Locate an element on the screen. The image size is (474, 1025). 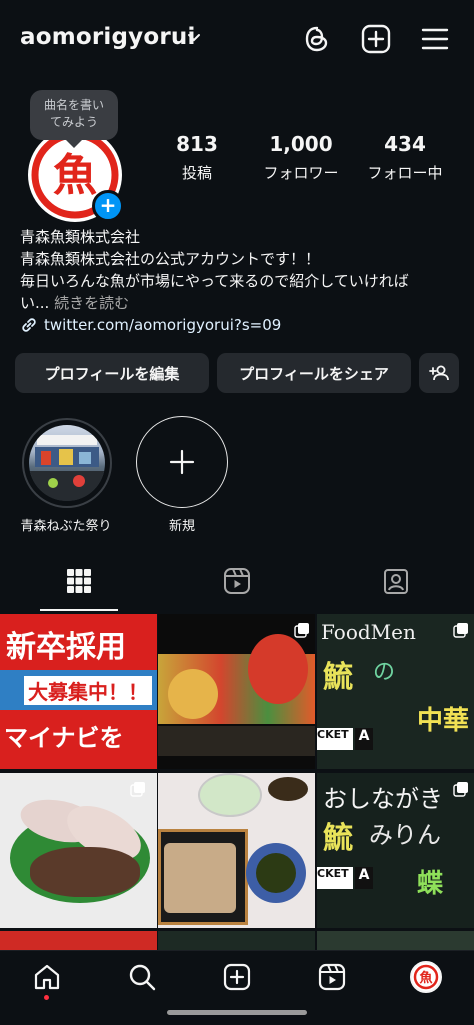
home-notification-dot is located at coordinates (46, 997).